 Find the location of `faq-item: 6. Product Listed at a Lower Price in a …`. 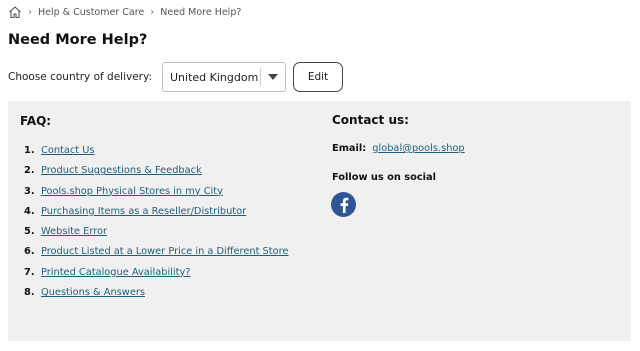

faq-item: 6. Product Listed at a Lower Price in a … is located at coordinates (165, 252).